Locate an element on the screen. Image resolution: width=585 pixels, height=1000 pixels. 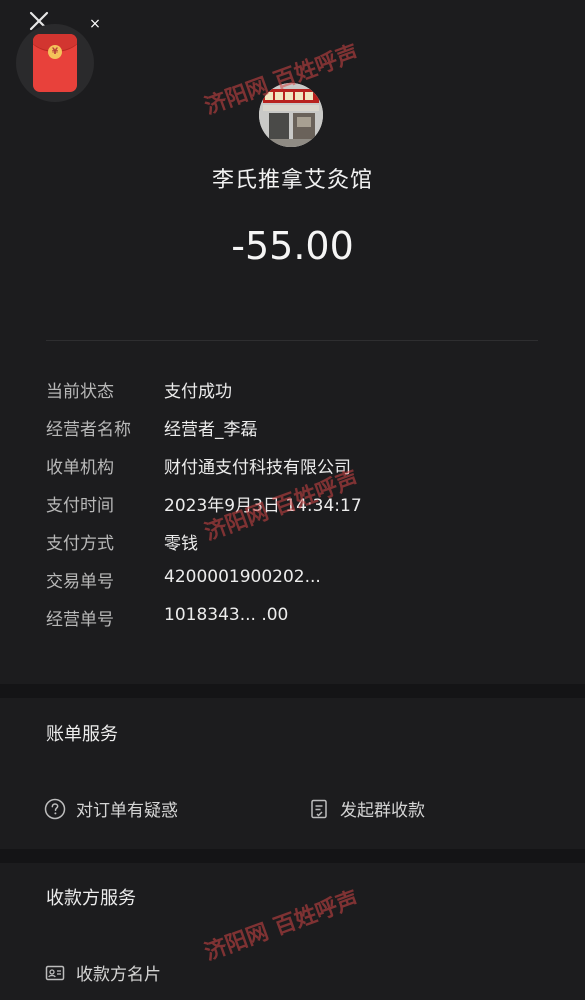
payee-card-button: 收款方名片 is located at coordinates (102, 972).